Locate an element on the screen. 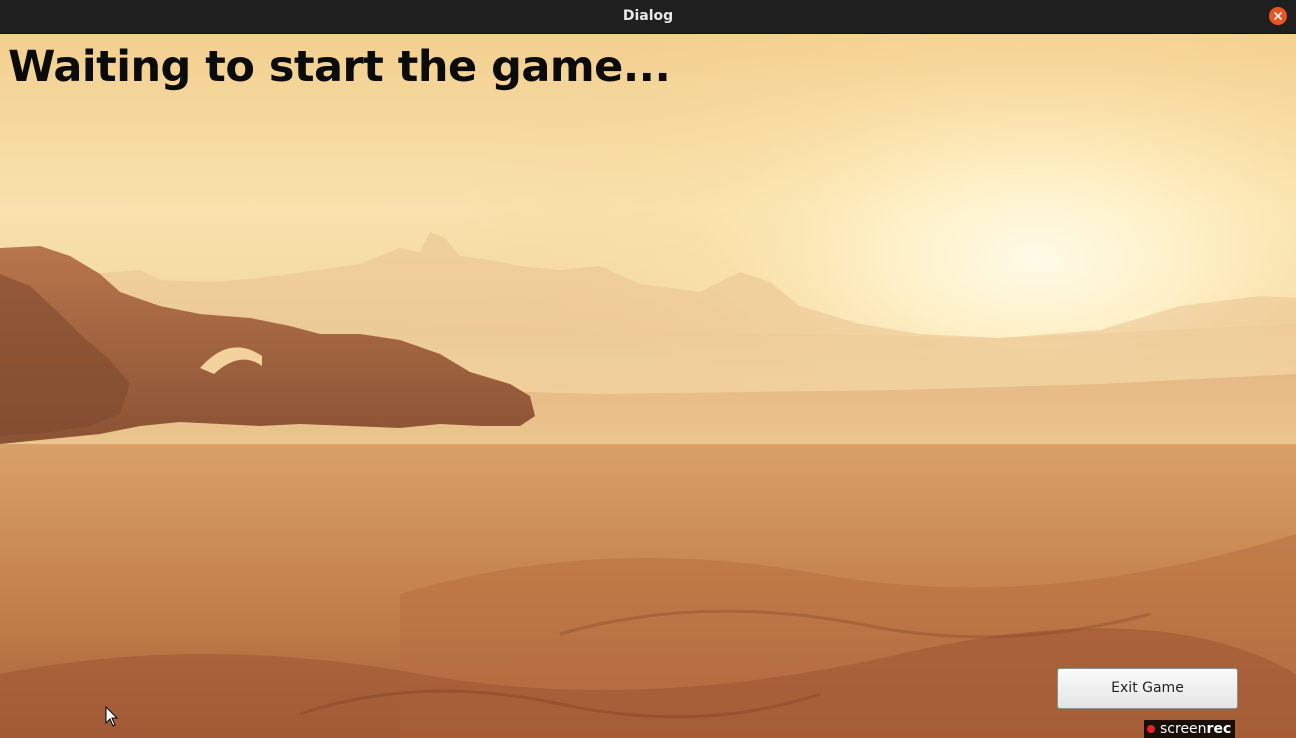 The width and height of the screenshot is (1296, 738). watermark-part2: rec is located at coordinates (1219, 729).